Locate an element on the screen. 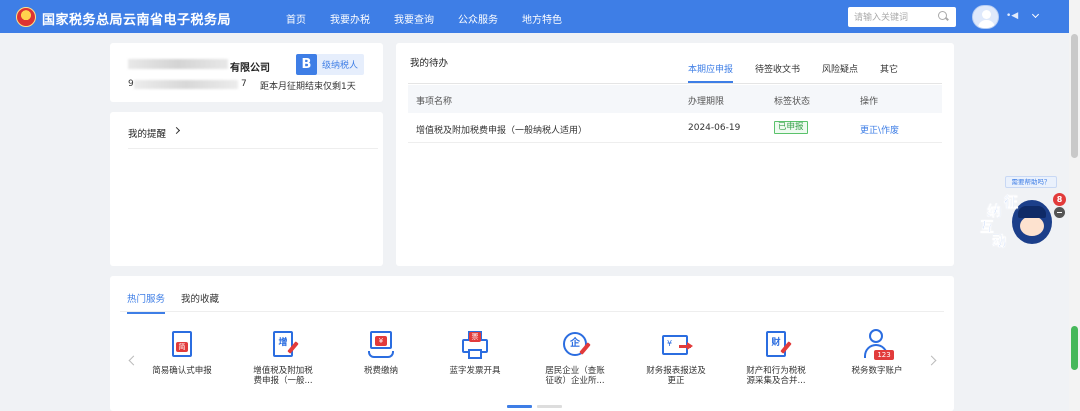 The height and width of the screenshot is (411, 1080). assistant-char: 征 is located at coordinates (1011, 203).